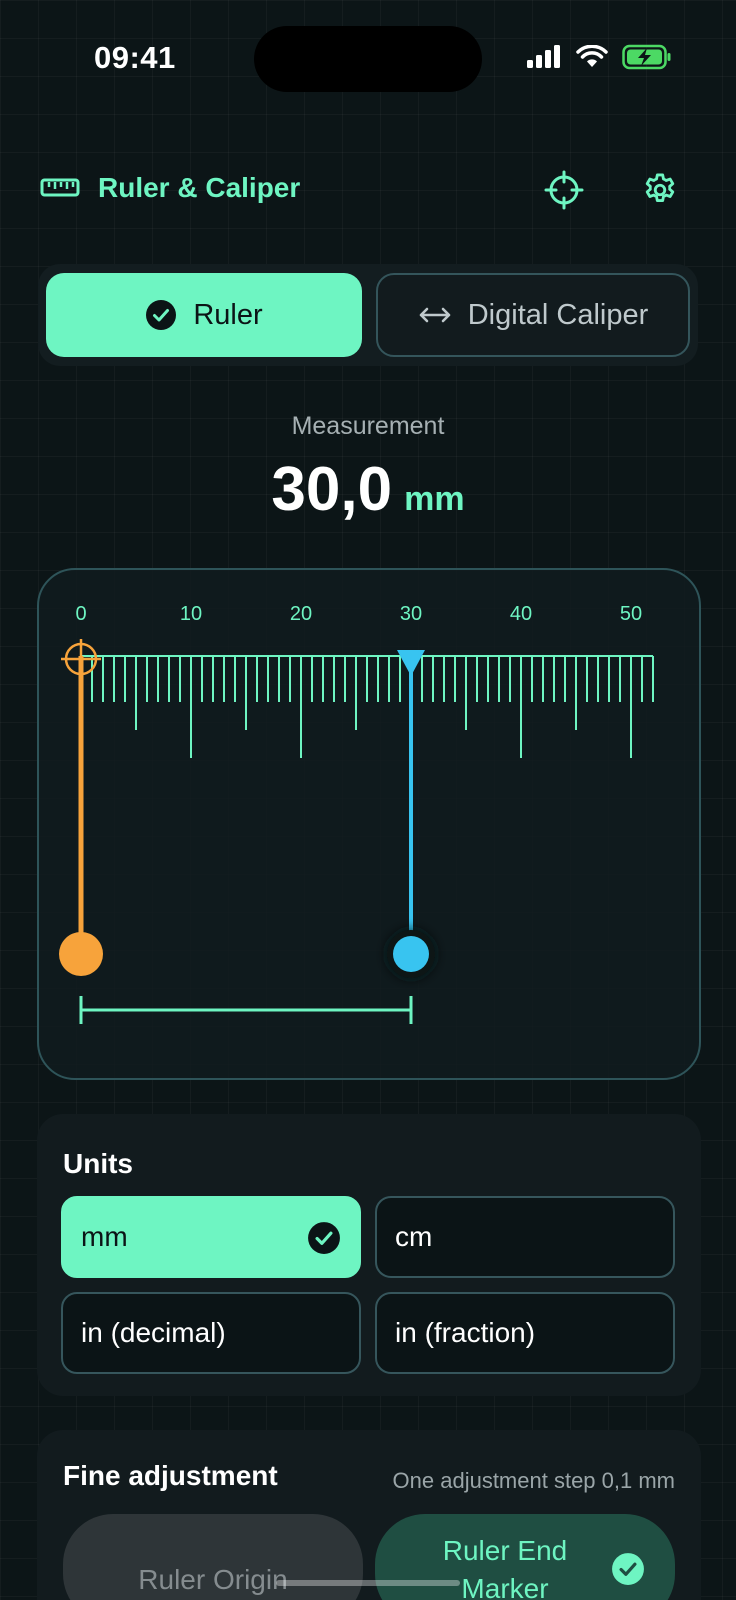 This screenshot has width=736, height=1600. I want to click on end-marker-triangle-icon, so click(411, 663).